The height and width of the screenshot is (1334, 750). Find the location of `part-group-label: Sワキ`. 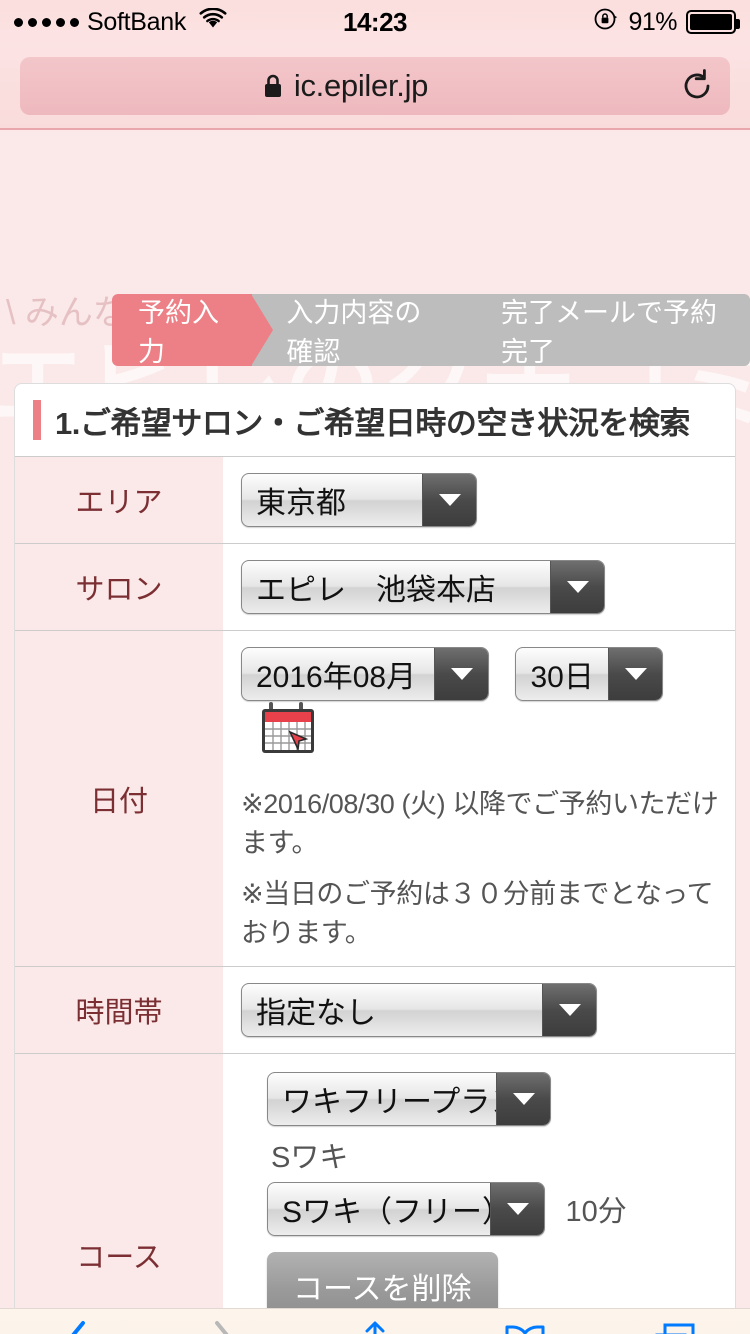

part-group-label: Sワキ is located at coordinates (310, 1158).